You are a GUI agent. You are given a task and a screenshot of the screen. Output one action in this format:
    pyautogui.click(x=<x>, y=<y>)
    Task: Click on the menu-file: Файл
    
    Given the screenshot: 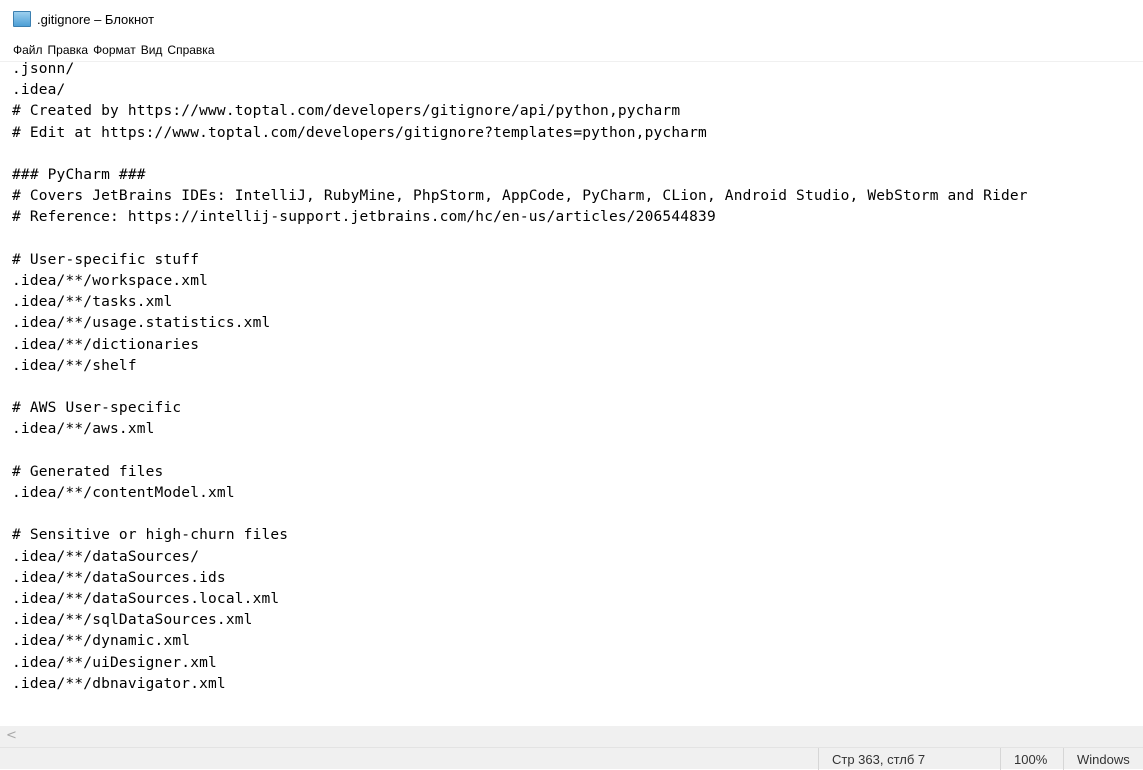 What is the action you would take?
    pyautogui.click(x=28, y=50)
    